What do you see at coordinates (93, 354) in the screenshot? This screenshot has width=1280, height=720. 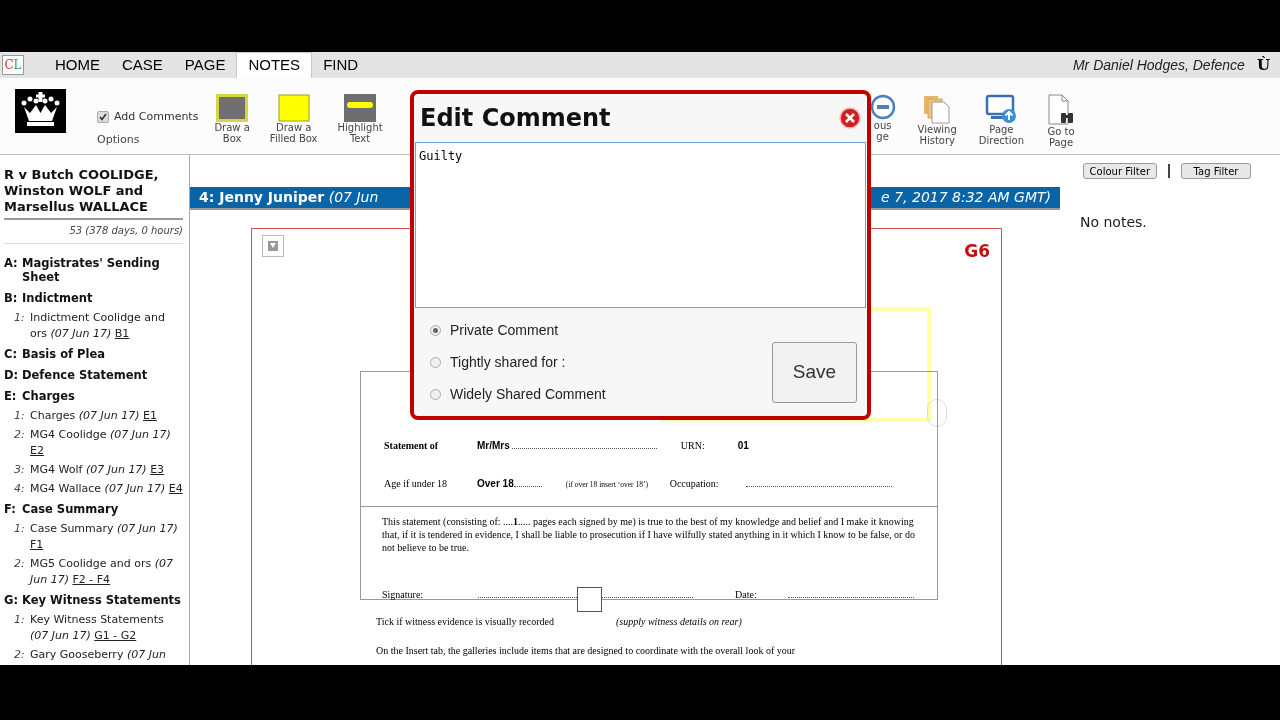 I see `section-heading: C: Basis of Plea` at bounding box center [93, 354].